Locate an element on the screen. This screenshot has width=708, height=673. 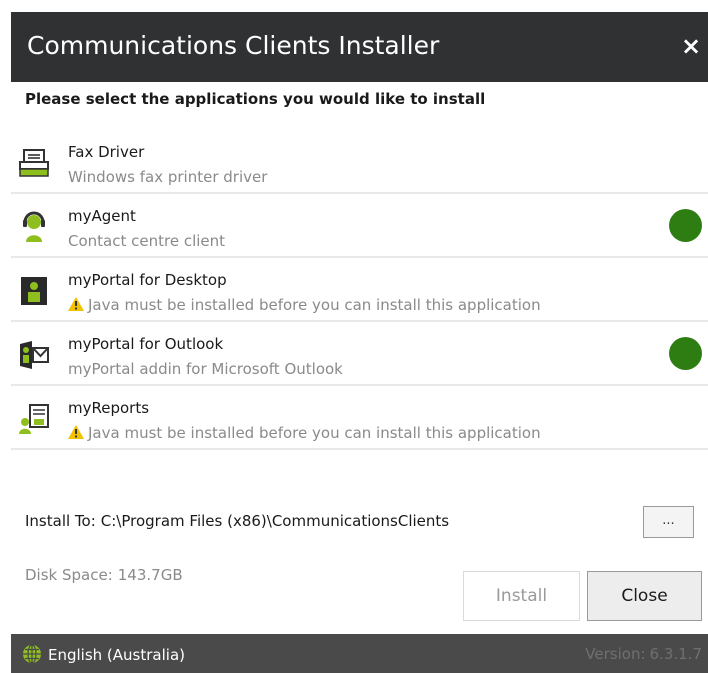
window-title: Communications Clients Installer is located at coordinates (233, 45).